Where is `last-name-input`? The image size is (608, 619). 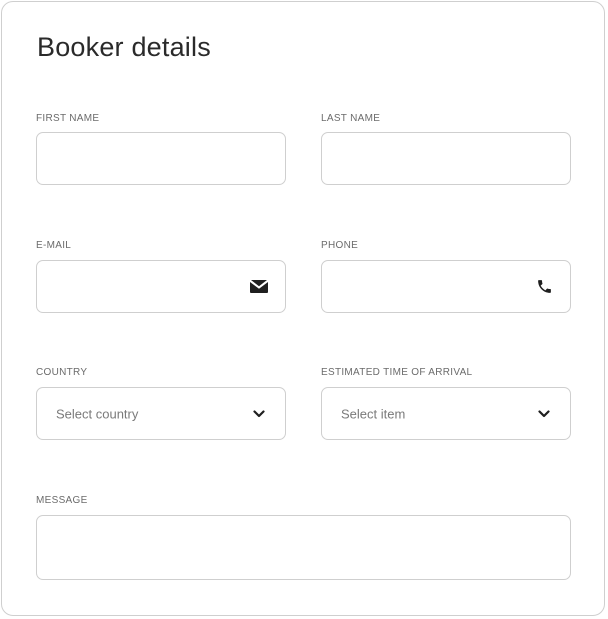
last-name-input is located at coordinates (446, 158).